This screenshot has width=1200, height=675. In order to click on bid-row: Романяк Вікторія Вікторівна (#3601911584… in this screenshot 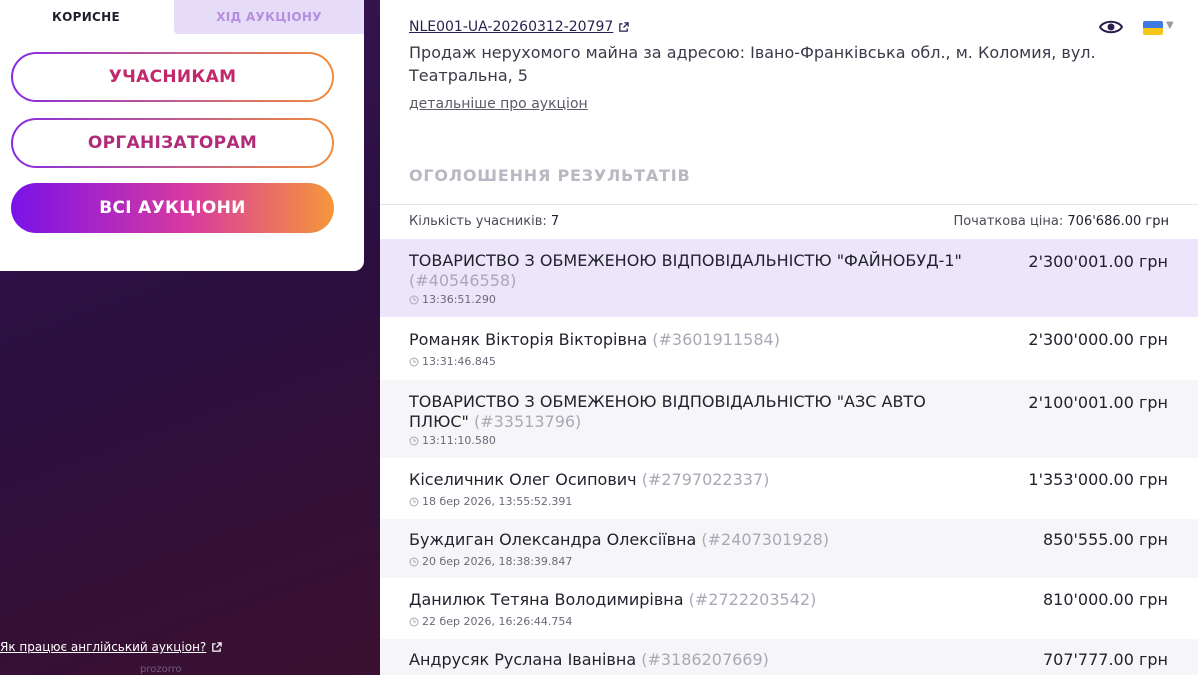, I will do `click(789, 349)`.